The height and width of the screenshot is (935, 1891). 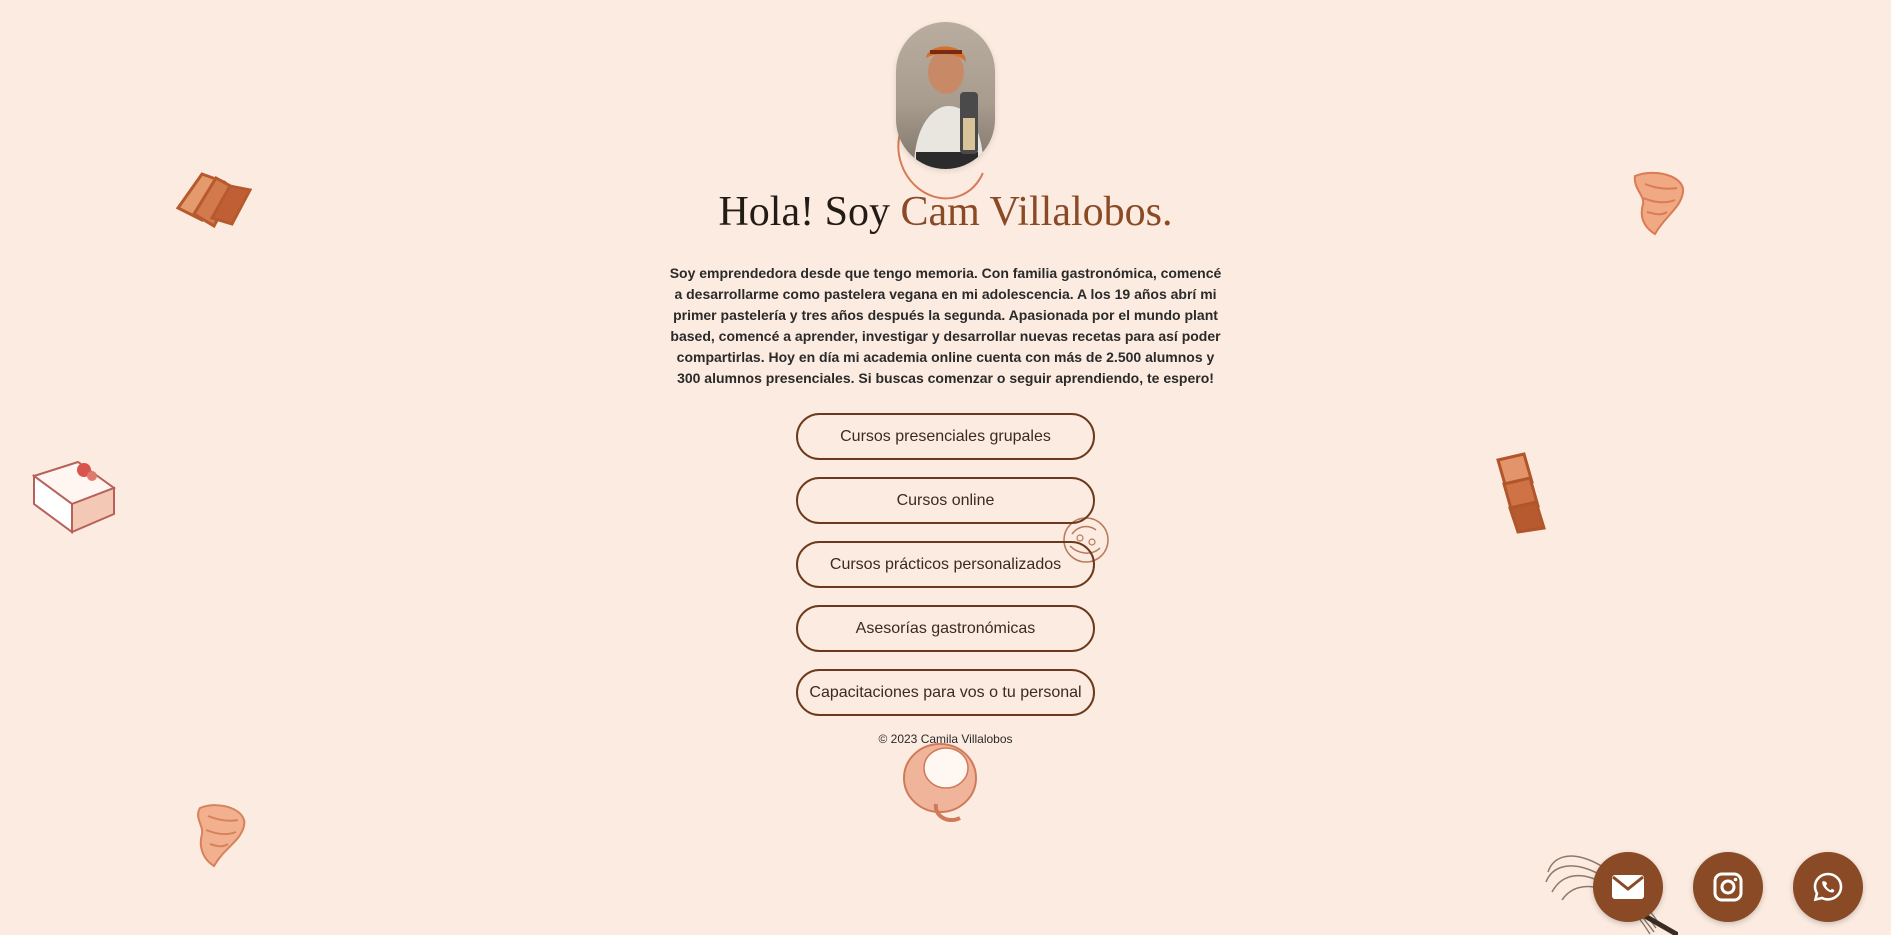 I want to click on instagram-icon, so click(x=1728, y=887).